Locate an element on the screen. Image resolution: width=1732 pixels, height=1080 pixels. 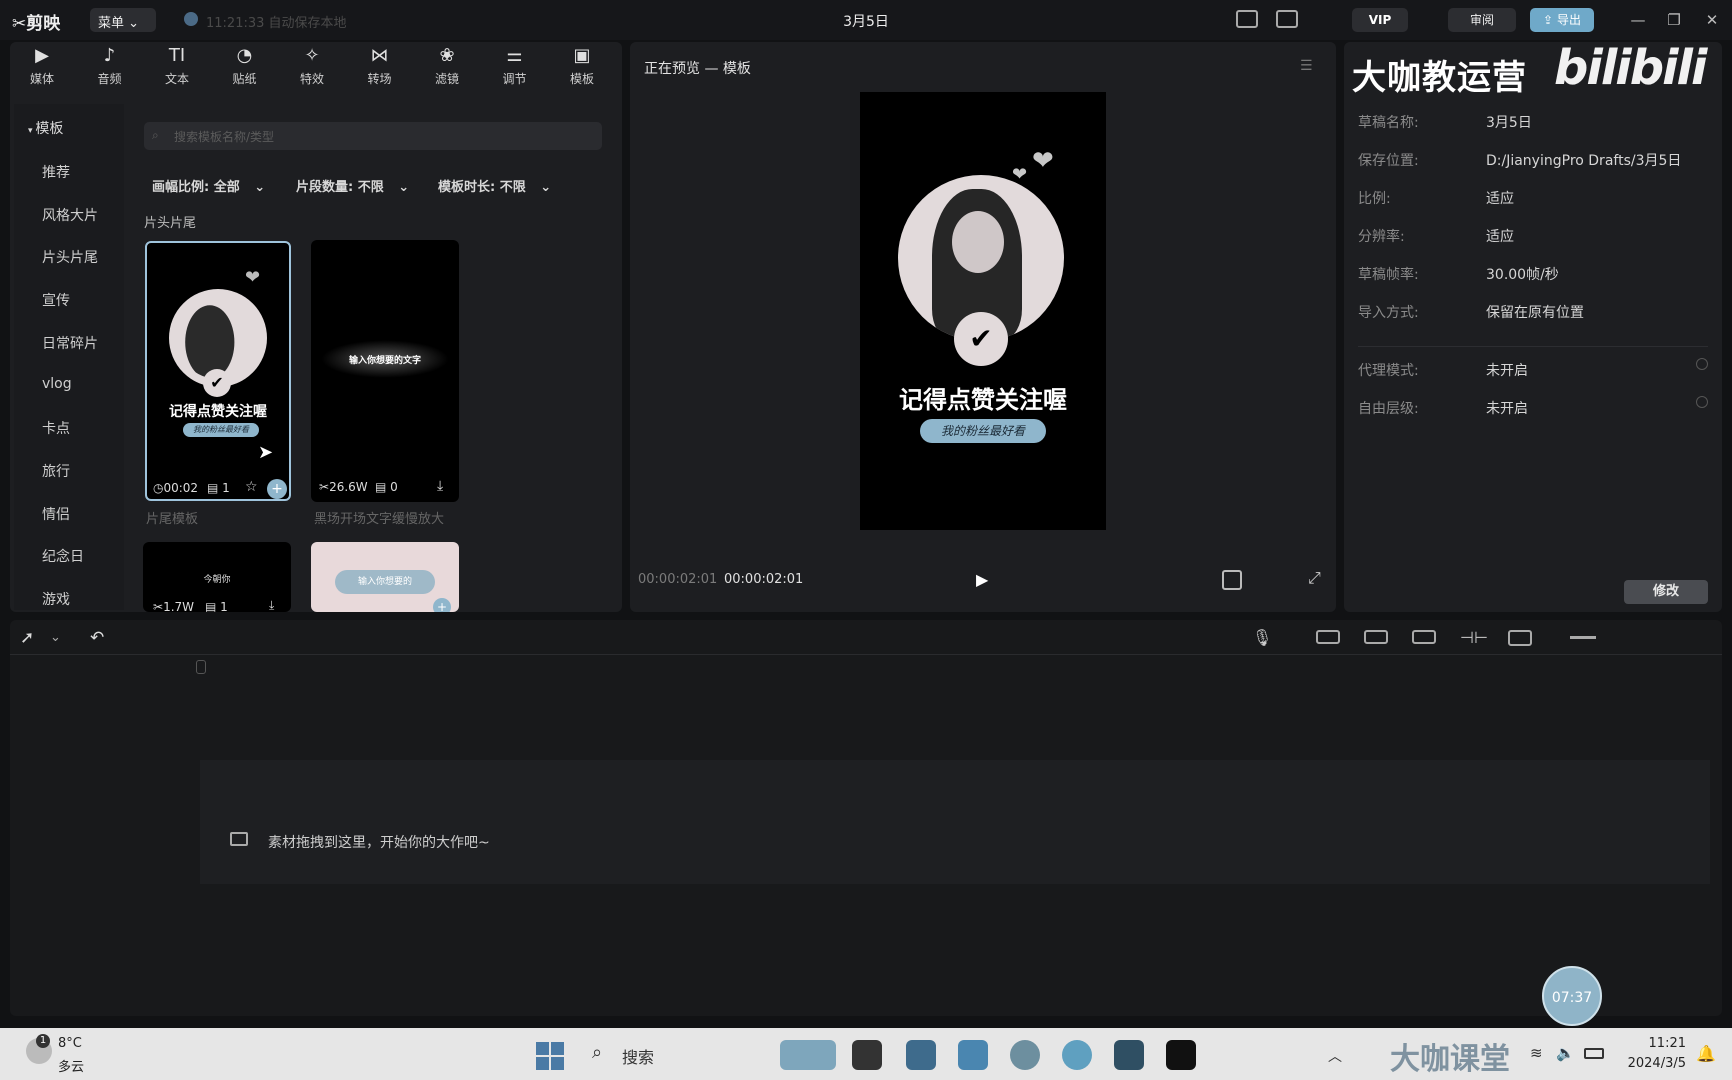
taskbar-search-icon: ⌕ is located at coordinates (597, 1052).